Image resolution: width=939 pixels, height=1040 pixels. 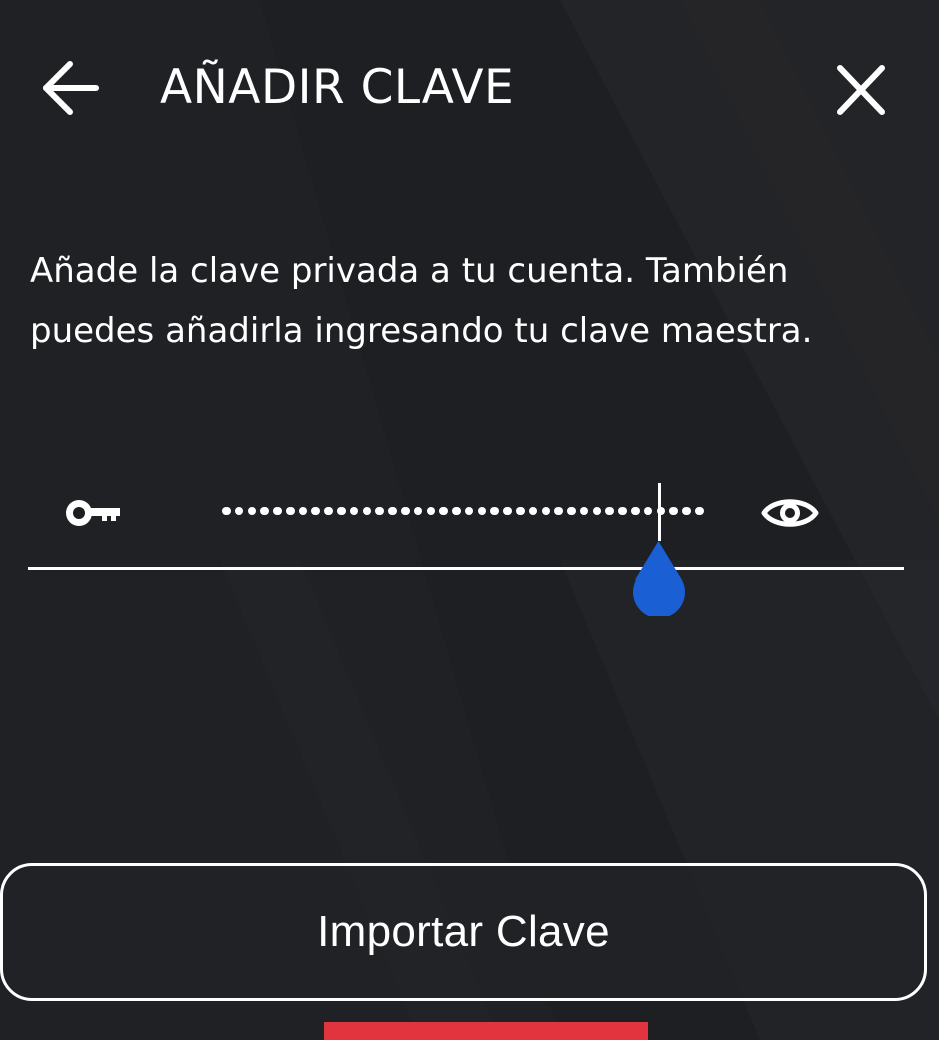 What do you see at coordinates (659, 512) in the screenshot?
I see `text-cursor` at bounding box center [659, 512].